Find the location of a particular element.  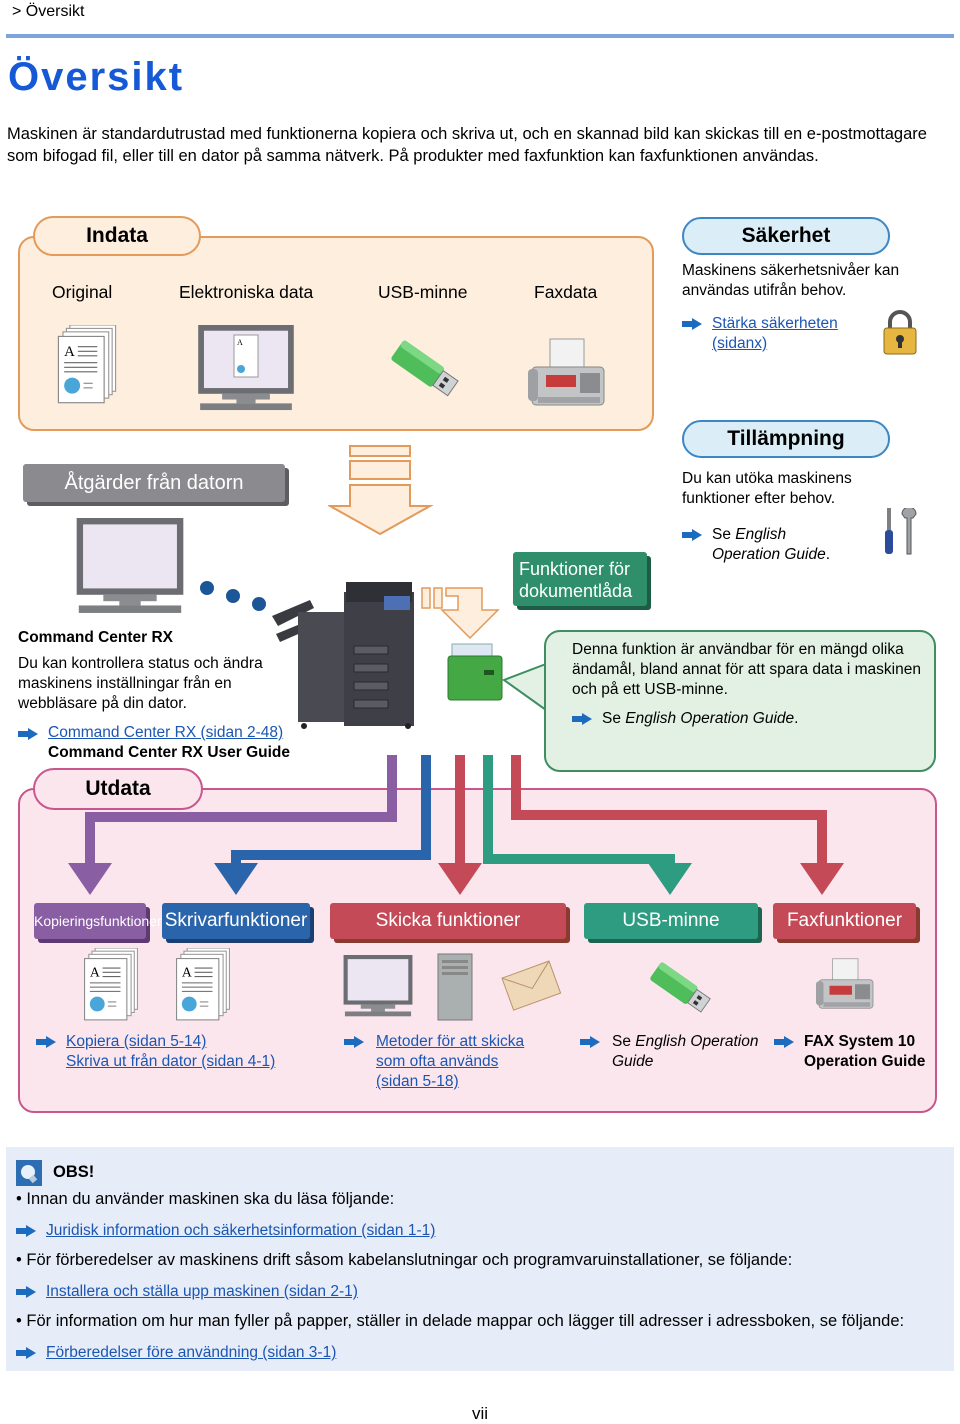

indata-label-electronic: Elektroniska data is located at coordinates (246, 292).